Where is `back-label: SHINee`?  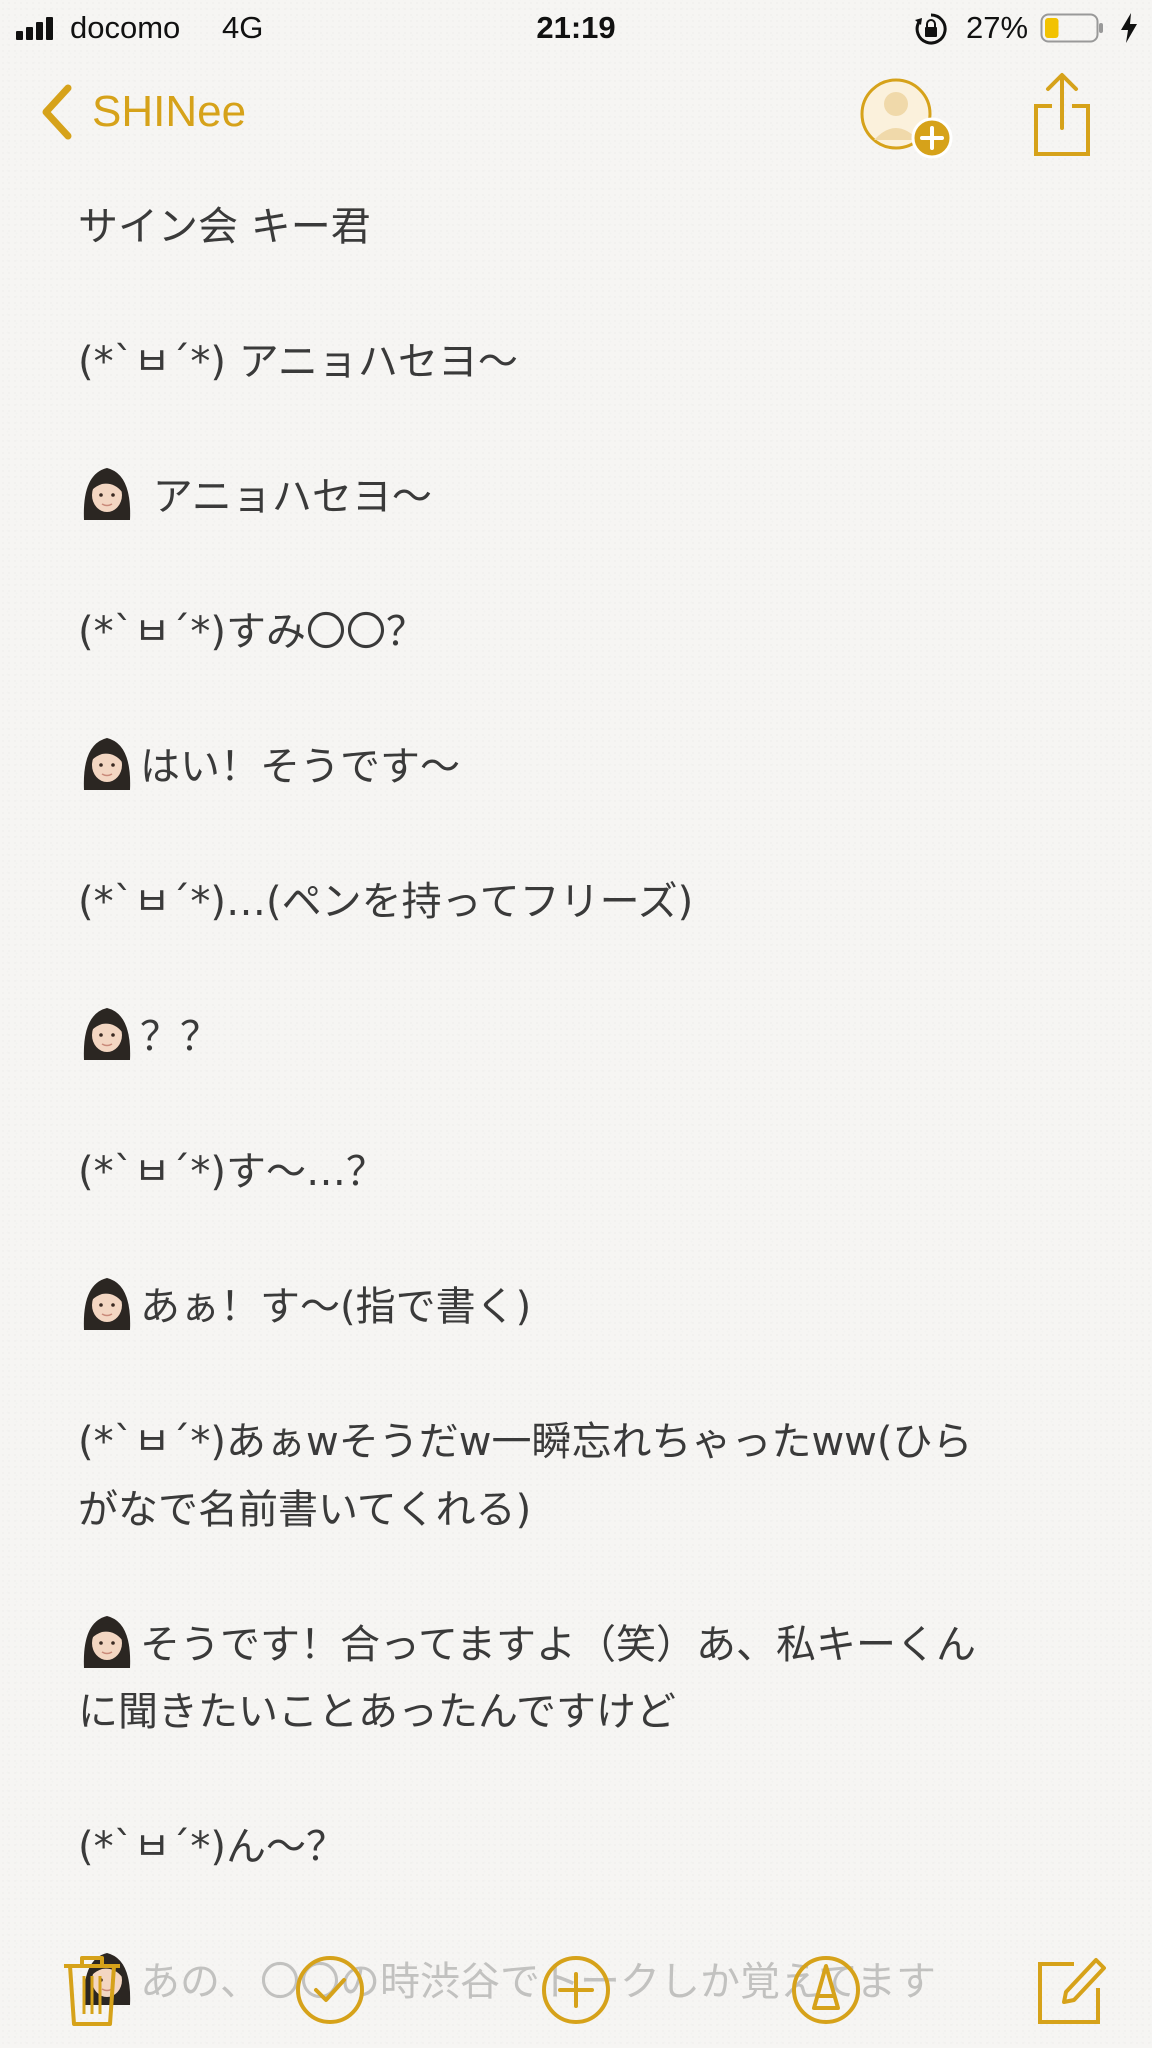
back-label: SHINee is located at coordinates (169, 111).